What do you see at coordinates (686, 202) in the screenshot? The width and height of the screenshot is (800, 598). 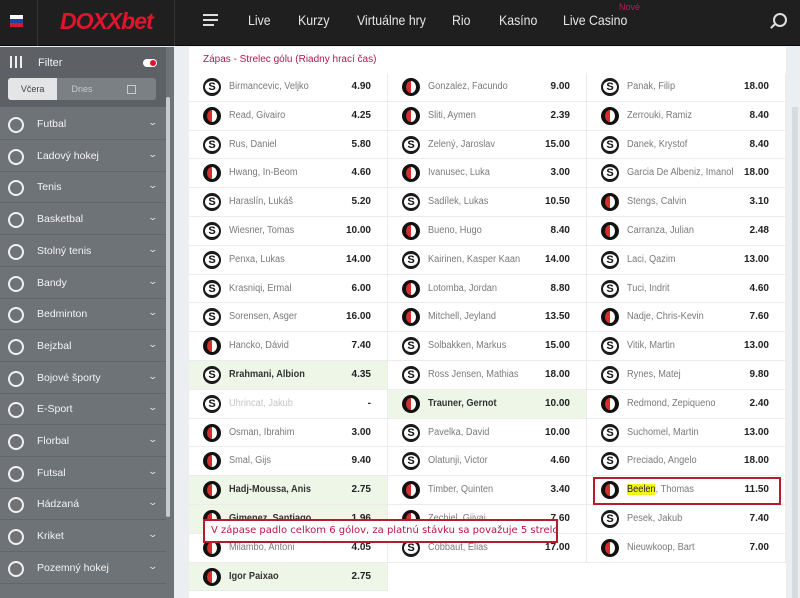 I see `scorer-row: Stengs, Calvin 3.10` at bounding box center [686, 202].